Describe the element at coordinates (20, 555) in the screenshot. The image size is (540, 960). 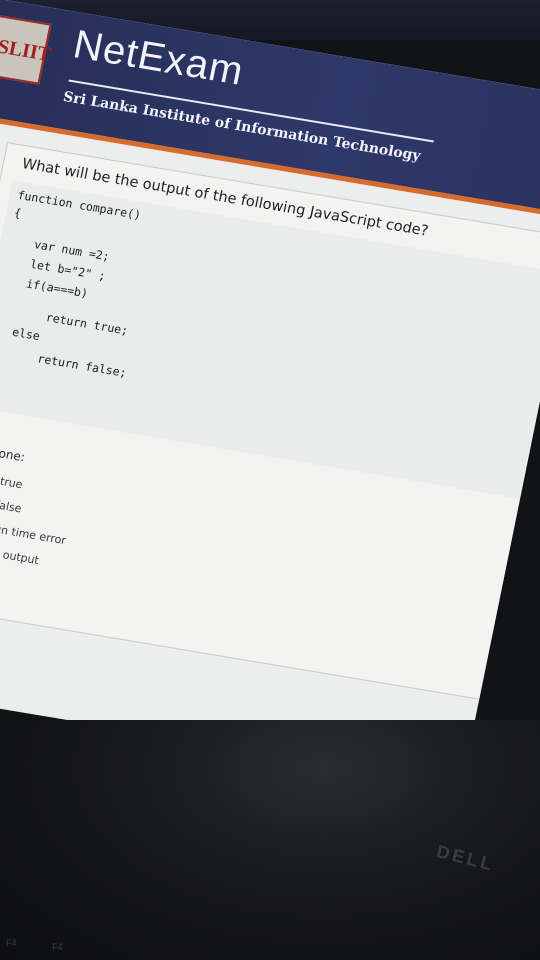
I see `option-label: d. no output` at that location.